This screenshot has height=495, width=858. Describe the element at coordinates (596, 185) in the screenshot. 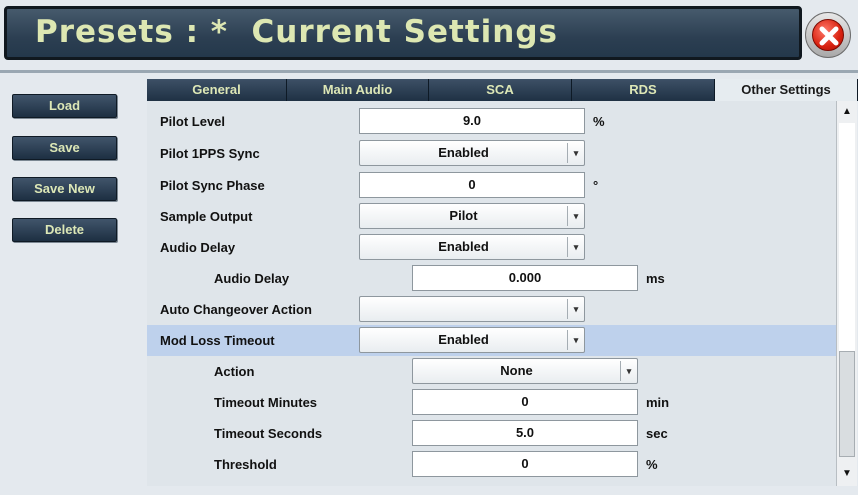

I see `pilot-sync-phase-unit: °` at that location.